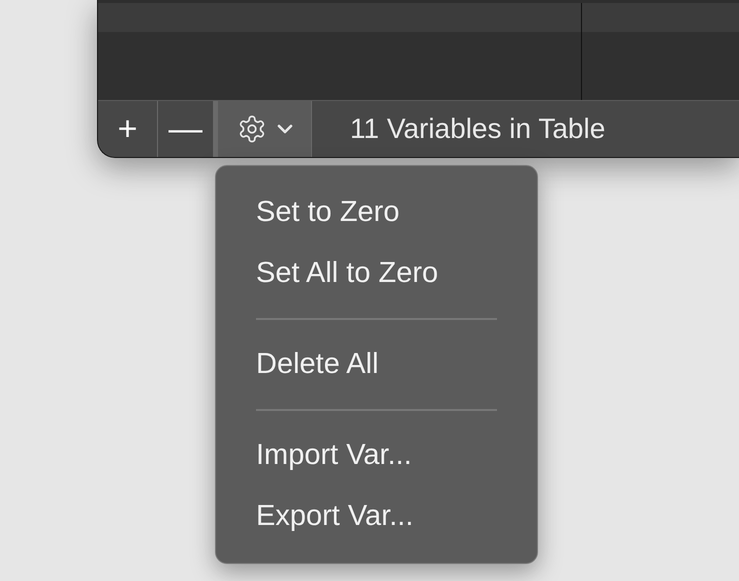 Image resolution: width=739 pixels, height=581 pixels. What do you see at coordinates (478, 129) in the screenshot?
I see `variable-count: 11 Variables in Table` at bounding box center [478, 129].